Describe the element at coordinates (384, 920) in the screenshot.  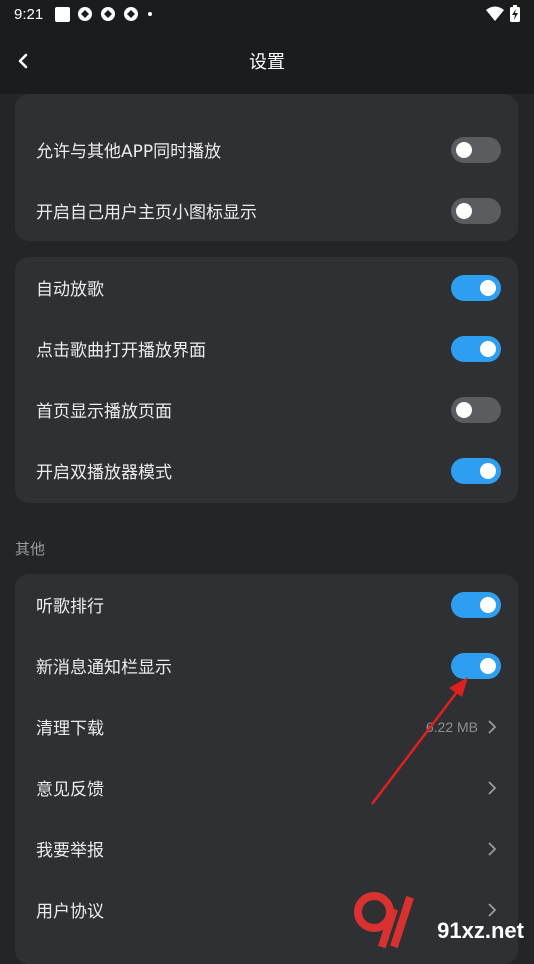
I see `watermark-logo-icon` at that location.